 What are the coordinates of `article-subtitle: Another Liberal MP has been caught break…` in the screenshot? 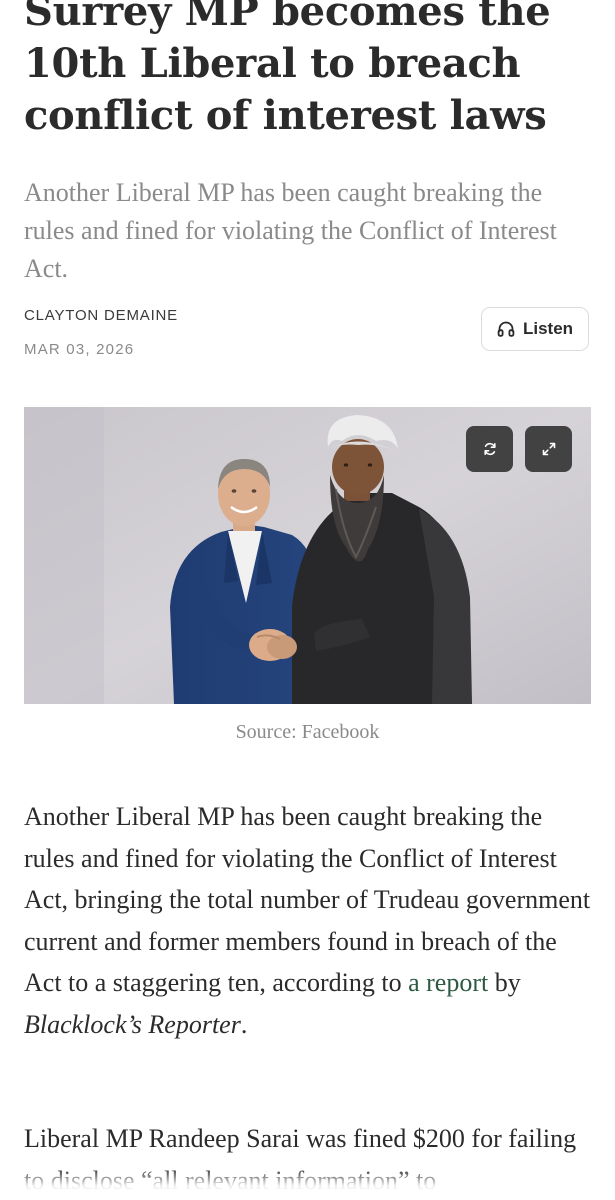 It's located at (290, 230).